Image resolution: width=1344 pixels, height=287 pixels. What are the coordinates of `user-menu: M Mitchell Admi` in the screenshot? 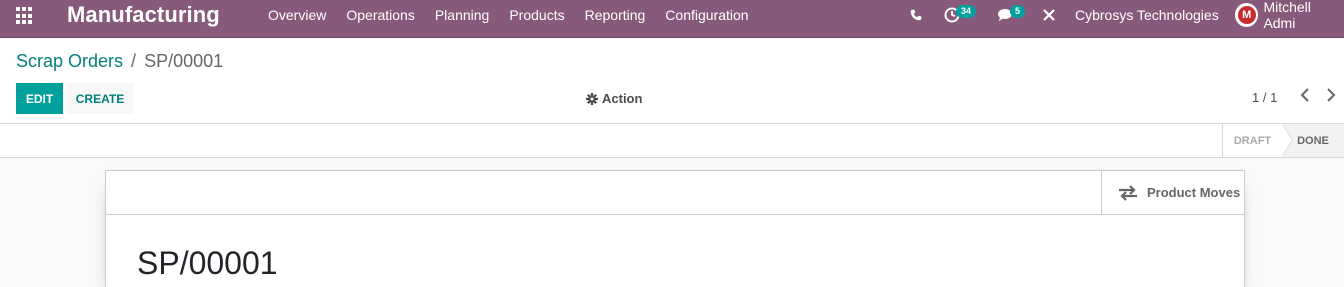 It's located at (1289, 15).